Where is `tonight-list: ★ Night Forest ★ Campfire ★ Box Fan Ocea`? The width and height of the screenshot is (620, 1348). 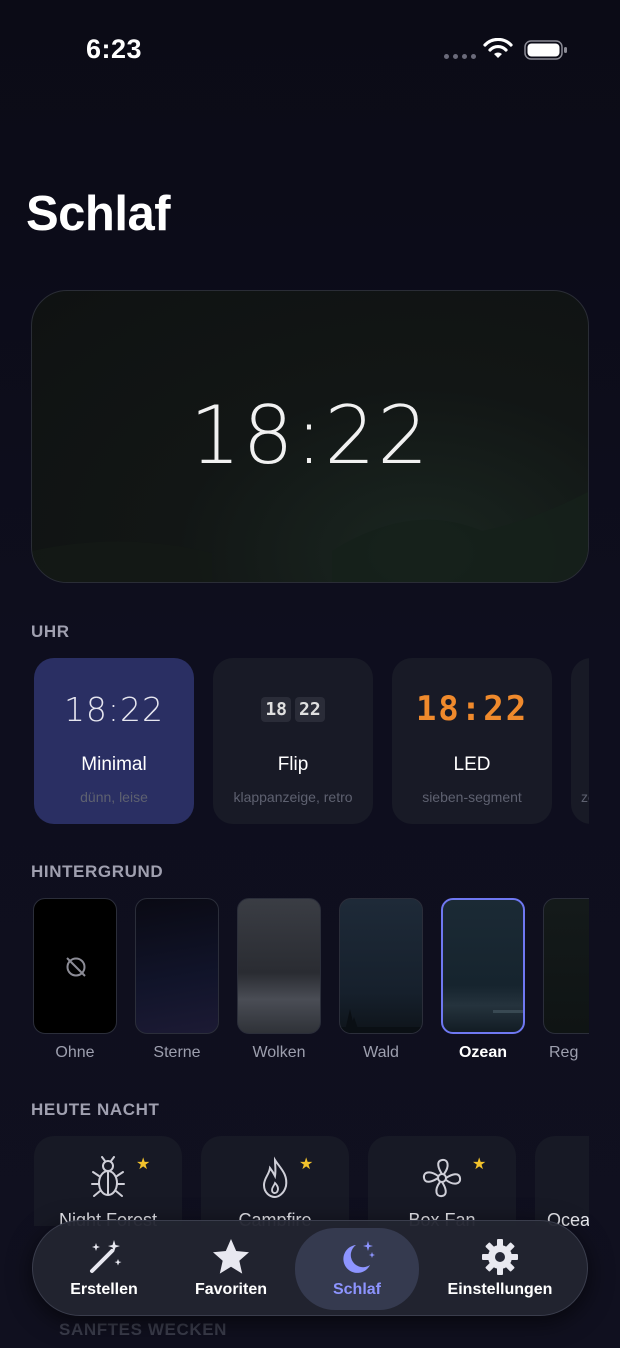
tonight-list: ★ Night Forest ★ Campfire ★ Box Fan Ocea is located at coordinates (310, 1181).